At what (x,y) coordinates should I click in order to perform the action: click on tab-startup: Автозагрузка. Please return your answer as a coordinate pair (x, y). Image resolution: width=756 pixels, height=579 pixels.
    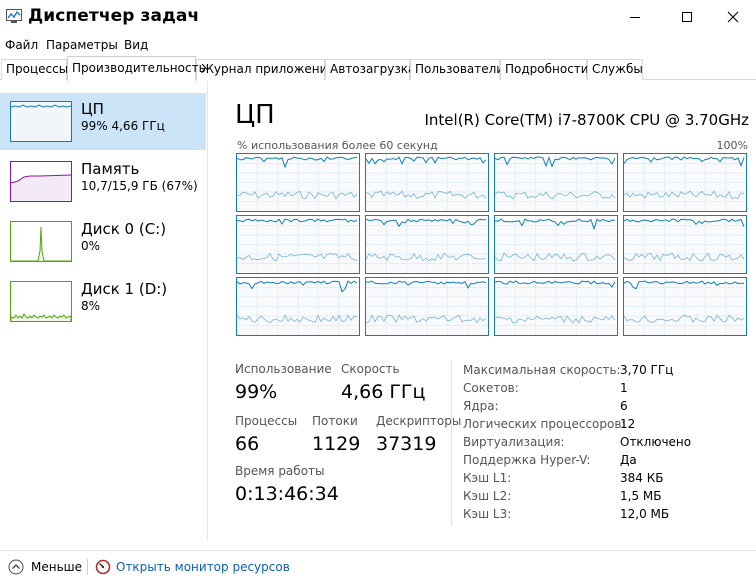
    Looking at the image, I should click on (370, 69).